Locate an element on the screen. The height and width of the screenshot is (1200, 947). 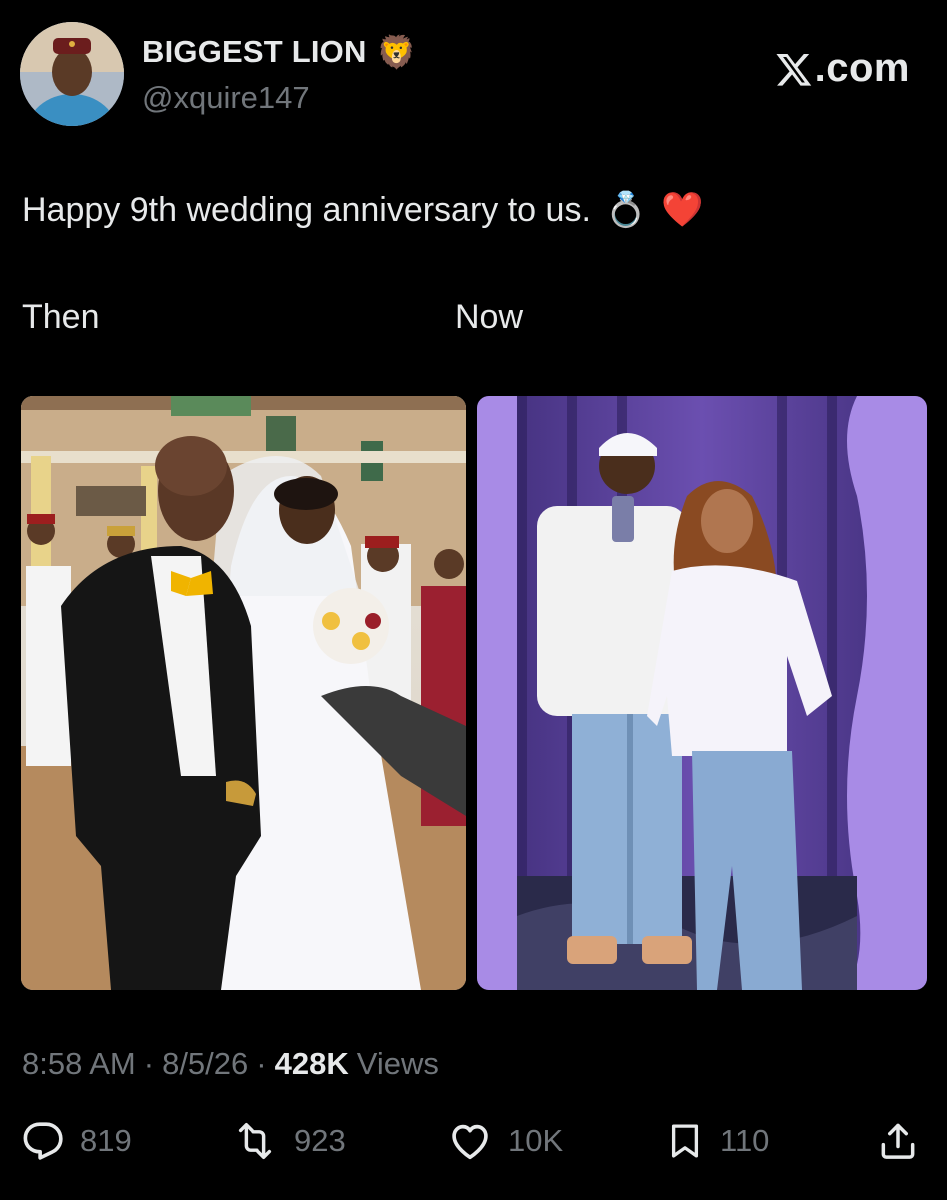
bookmark-button: 110 is located at coordinates (716, 1141).